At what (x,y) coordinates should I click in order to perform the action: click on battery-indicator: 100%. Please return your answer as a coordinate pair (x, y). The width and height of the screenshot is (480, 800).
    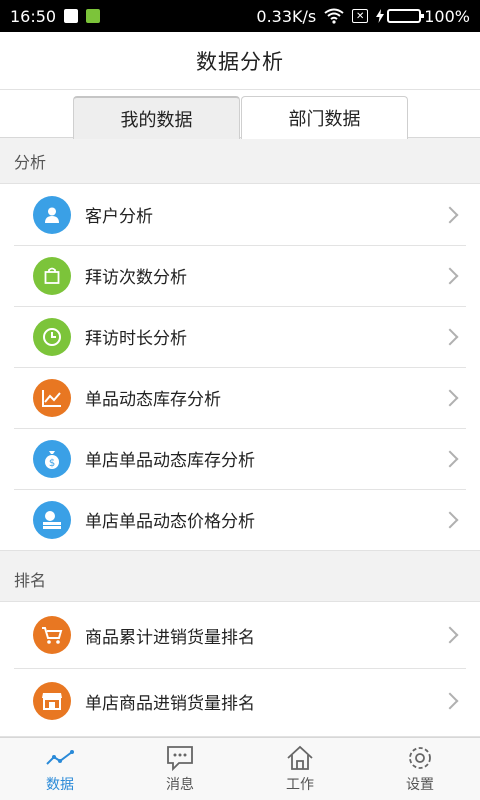
    Looking at the image, I should click on (423, 16).